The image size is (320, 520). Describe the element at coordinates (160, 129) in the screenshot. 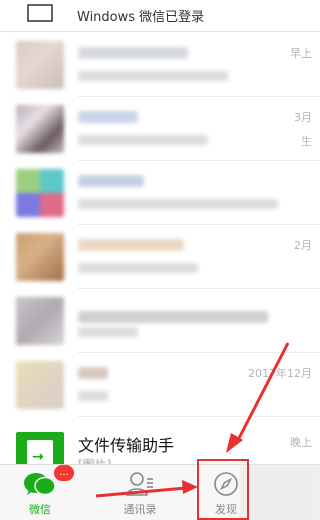

I see `chat-row: 3月 生` at that location.